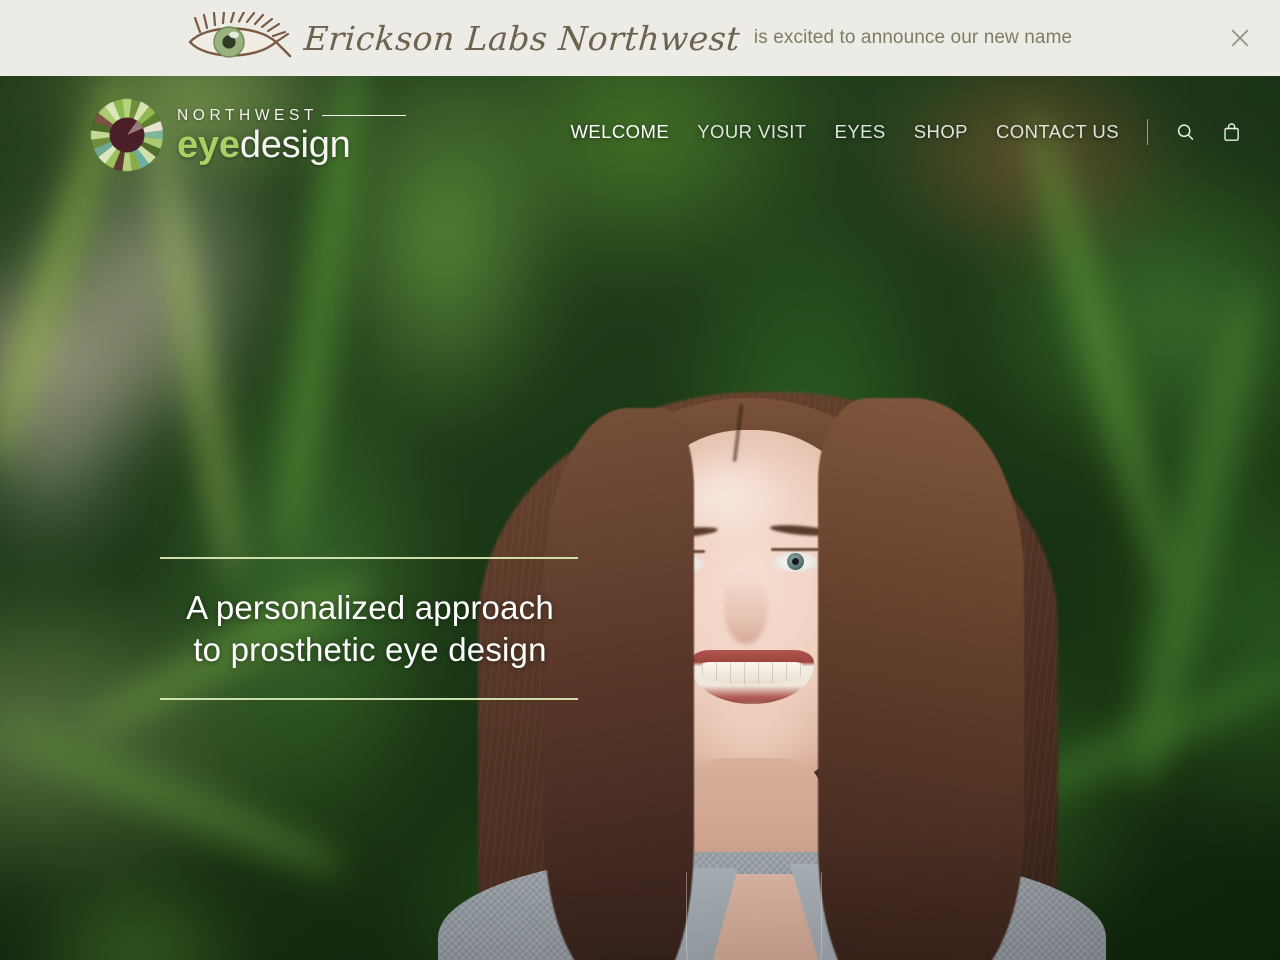 The height and width of the screenshot is (960, 1280). What do you see at coordinates (619, 132) in the screenshot?
I see `nav-item-welcome: WELCOME` at bounding box center [619, 132].